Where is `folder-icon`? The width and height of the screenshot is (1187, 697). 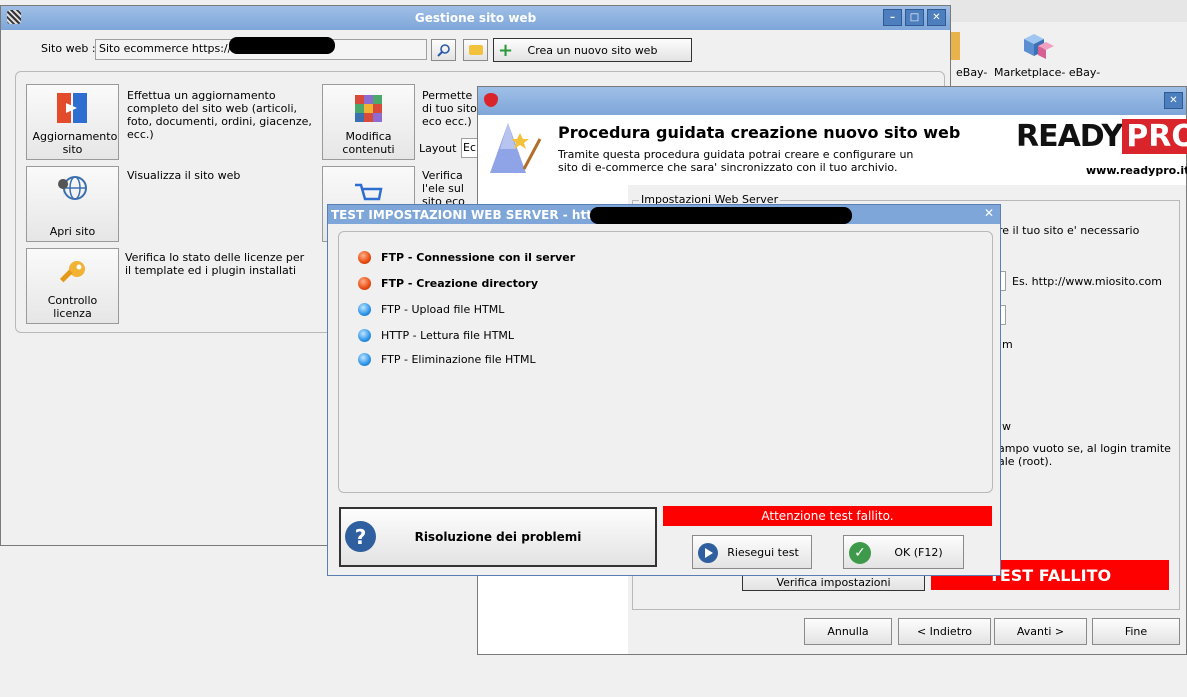
folder-icon is located at coordinates (475, 50).